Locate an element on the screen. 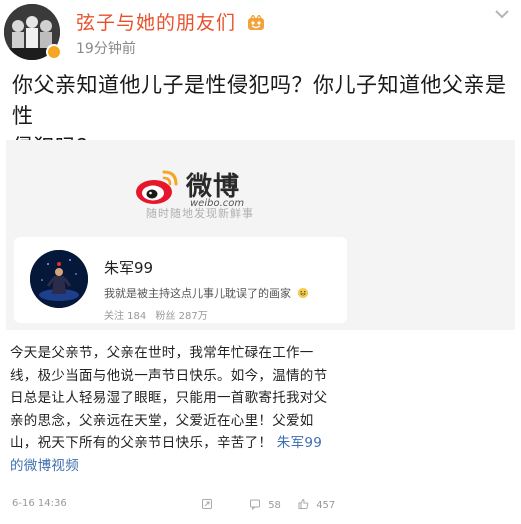  post-text-line1: 你父亲知道他儿子是性侵犯吗？你儿子知道他父亲是性 is located at coordinates (259, 100).